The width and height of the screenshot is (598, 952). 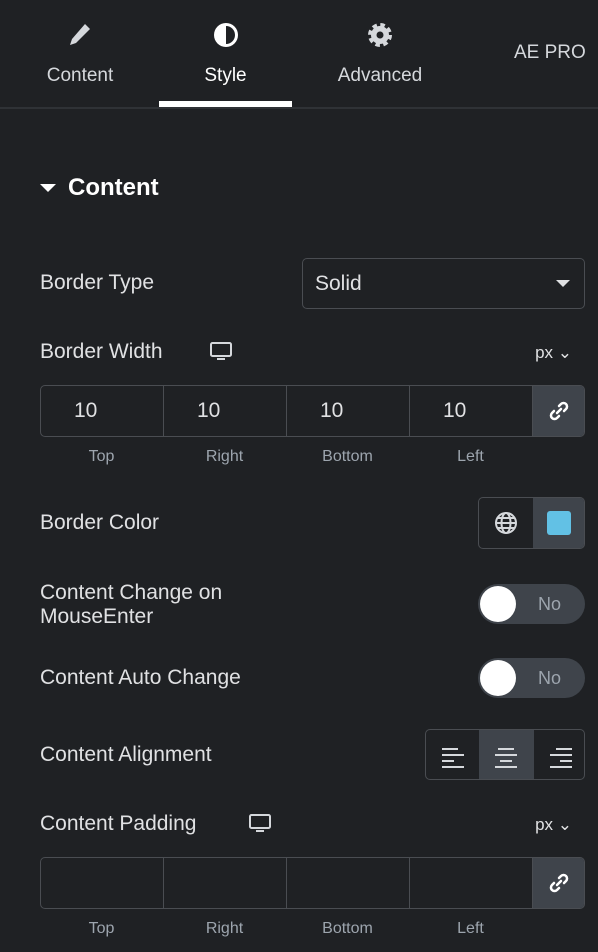 I want to click on mouseenter-label: Content Change on MouseEnter, so click(x=131, y=604).